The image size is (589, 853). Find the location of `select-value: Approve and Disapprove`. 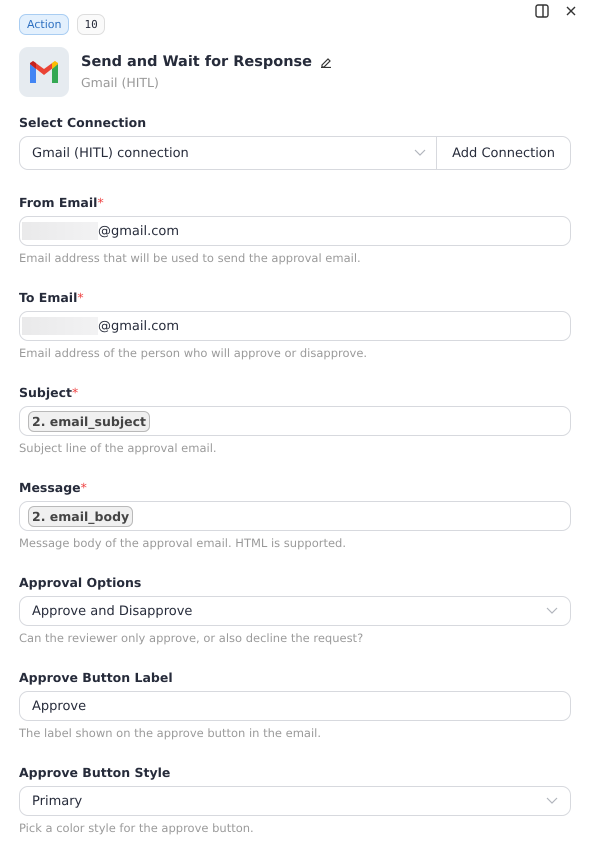

select-value: Approve and Disapprove is located at coordinates (112, 611).